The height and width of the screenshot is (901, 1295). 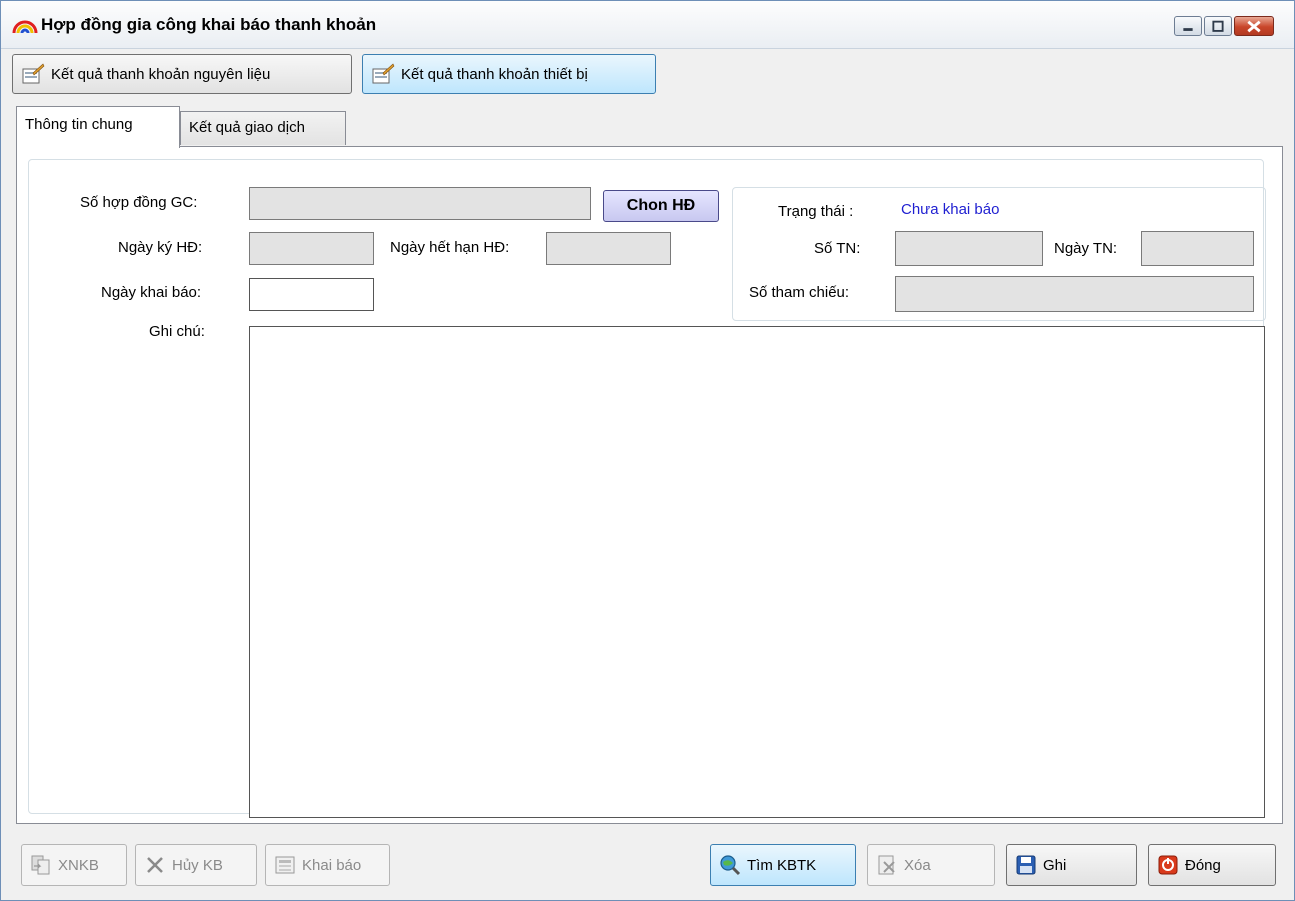 I want to click on ngay-het-han-label: Ngày hết hạn HĐ:, so click(x=450, y=247).